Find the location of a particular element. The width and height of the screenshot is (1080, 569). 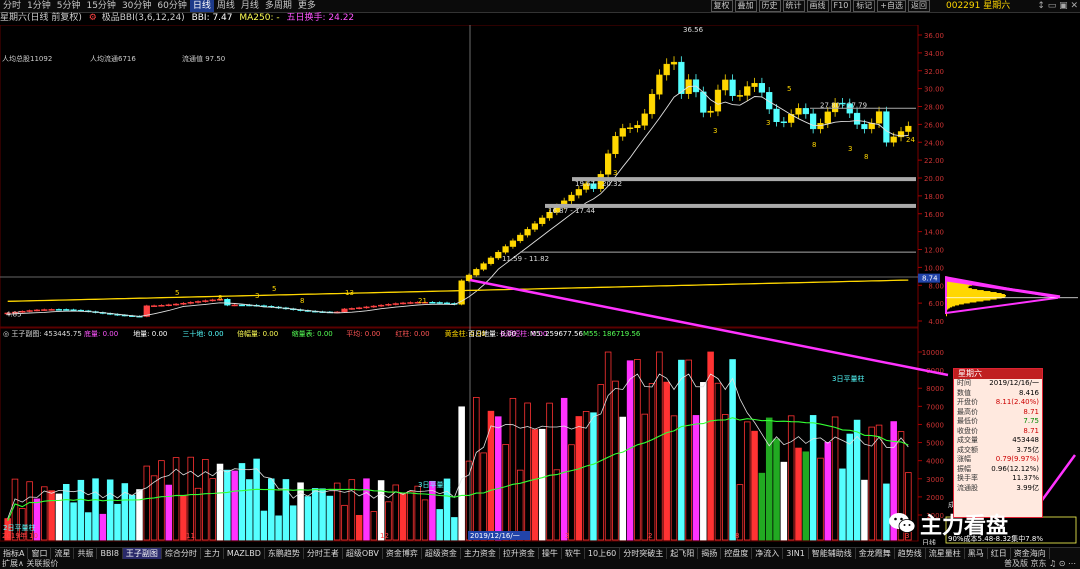

tab-period-8: 月线 is located at coordinates (250, 6).